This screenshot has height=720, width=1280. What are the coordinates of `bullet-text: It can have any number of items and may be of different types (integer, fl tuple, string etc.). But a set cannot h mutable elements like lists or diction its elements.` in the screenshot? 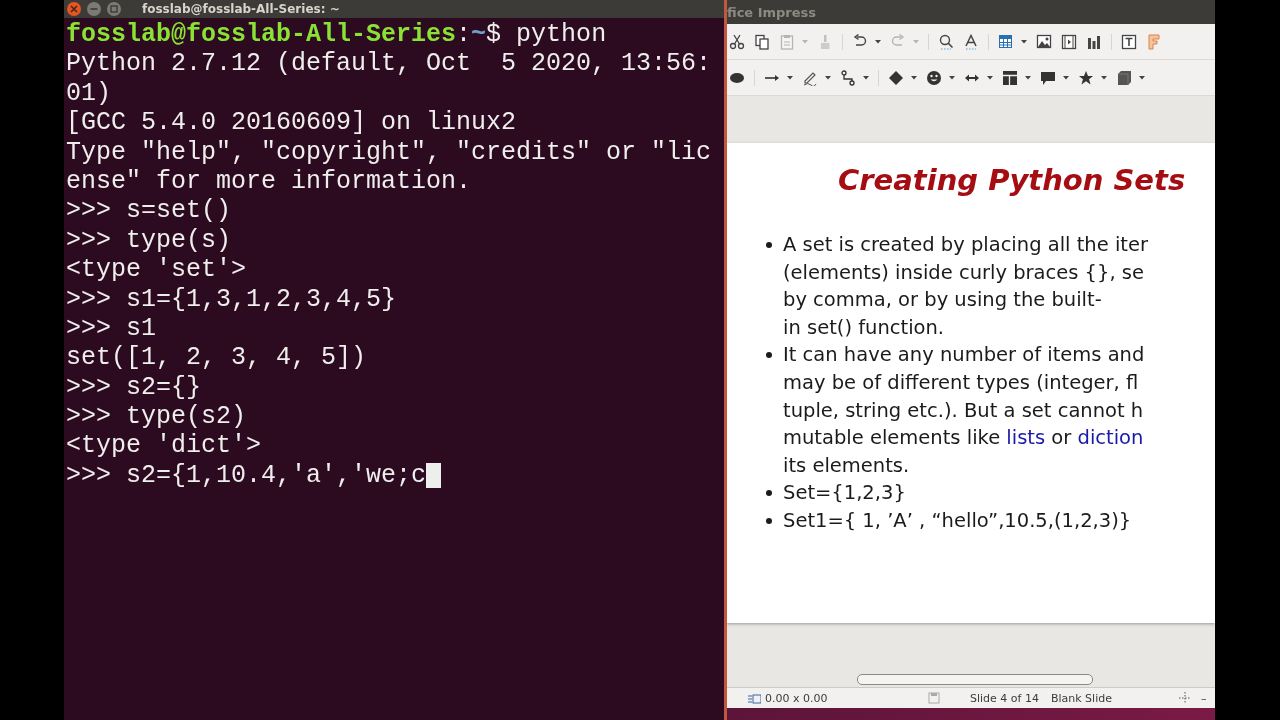 It's located at (964, 410).